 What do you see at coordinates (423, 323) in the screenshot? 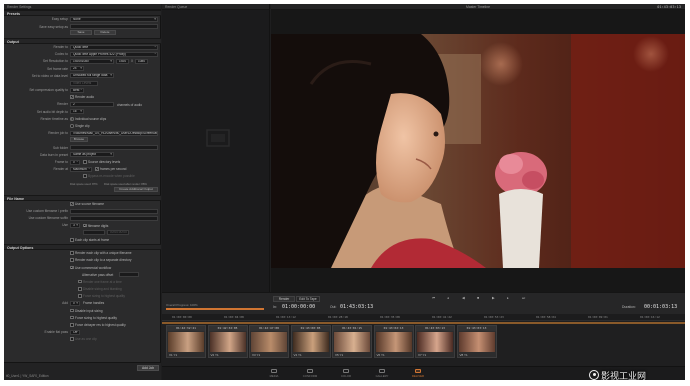
I see `render-range-bar` at bounding box center [423, 323].